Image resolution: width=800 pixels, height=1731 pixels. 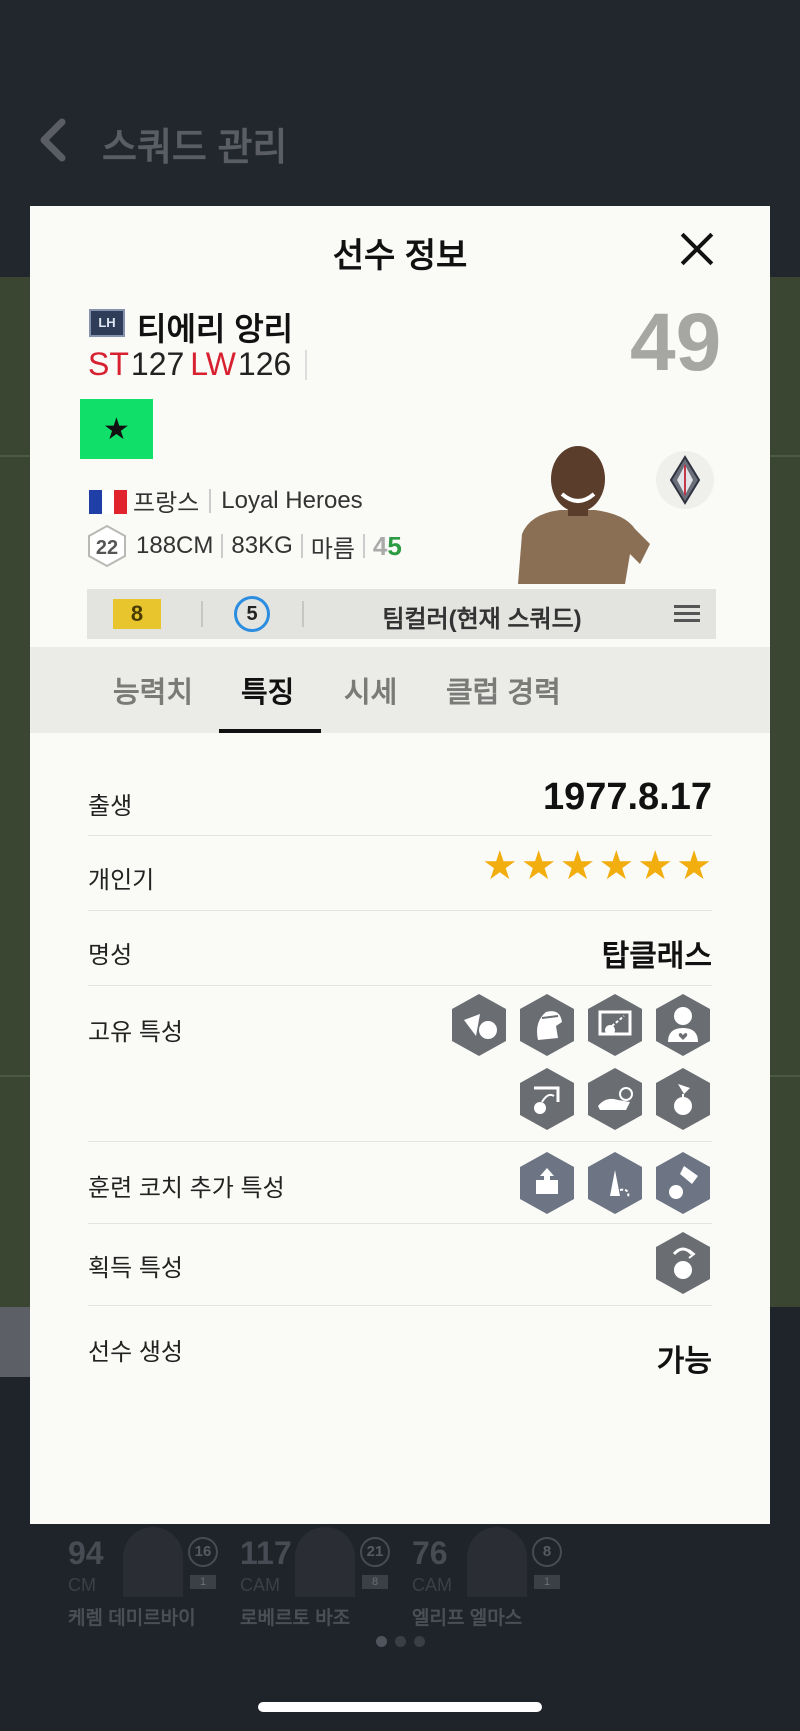 I want to click on upgrade-grade-badge: 8, so click(x=137, y=614).